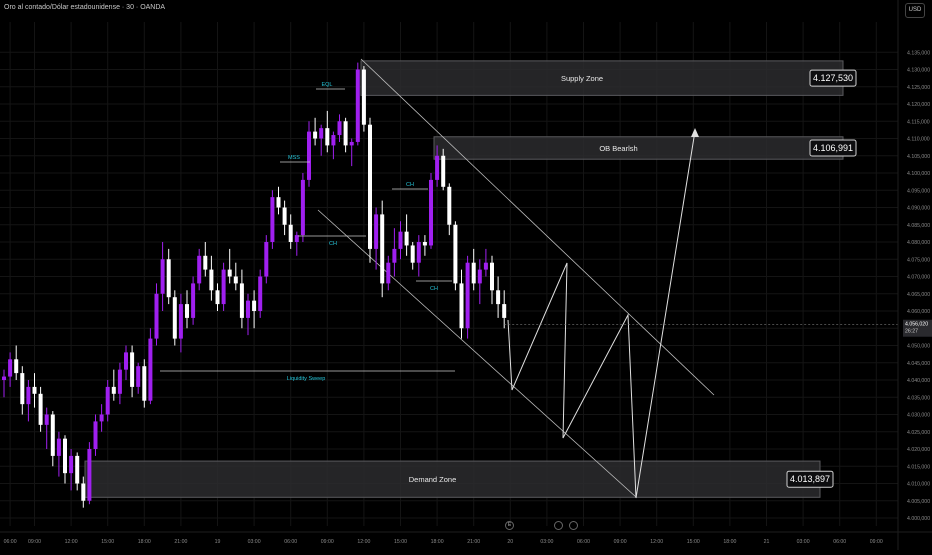 This screenshot has height=555, width=932. Describe the element at coordinates (916, 325) in the screenshot. I see `current-price-label: 4.056,020` at that location.